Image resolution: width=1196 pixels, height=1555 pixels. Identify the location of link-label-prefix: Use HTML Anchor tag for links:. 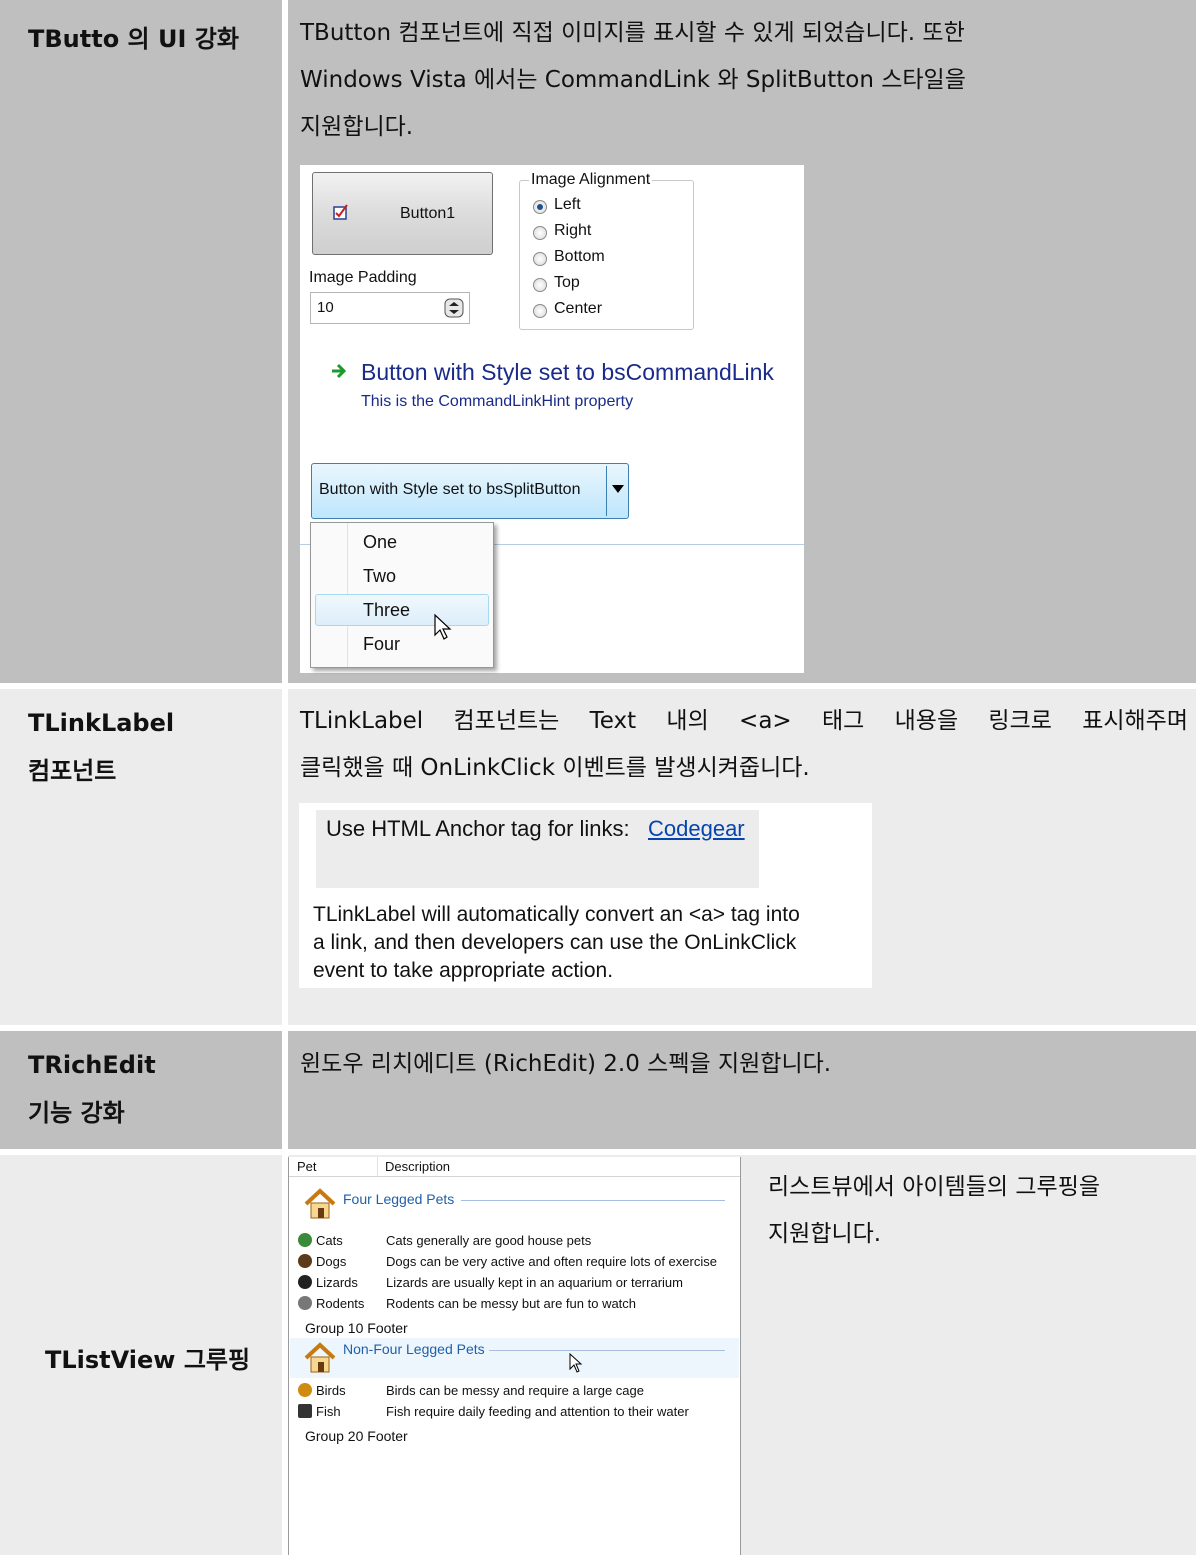
(478, 828).